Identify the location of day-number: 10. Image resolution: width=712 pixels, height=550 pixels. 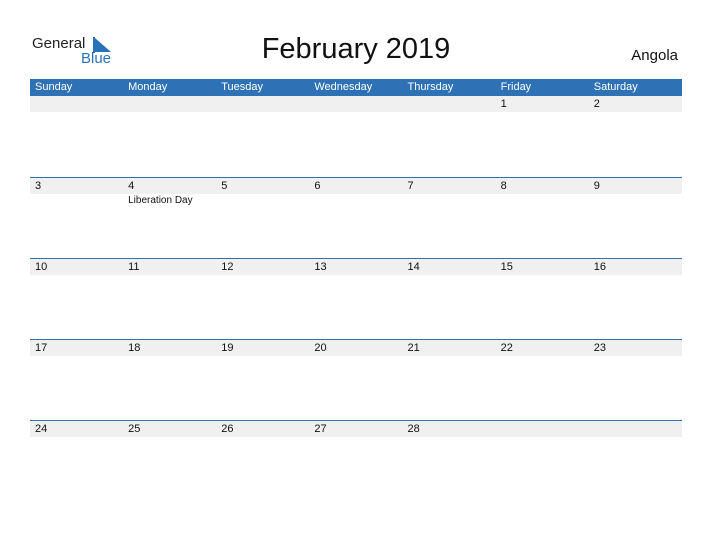
(41, 267).